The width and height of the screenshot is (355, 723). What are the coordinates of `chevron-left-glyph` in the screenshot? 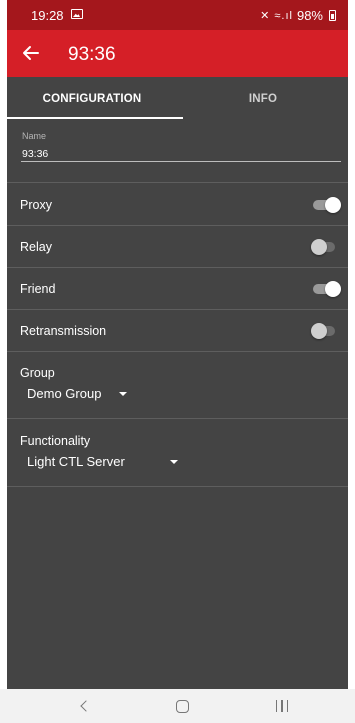 It's located at (86, 706).